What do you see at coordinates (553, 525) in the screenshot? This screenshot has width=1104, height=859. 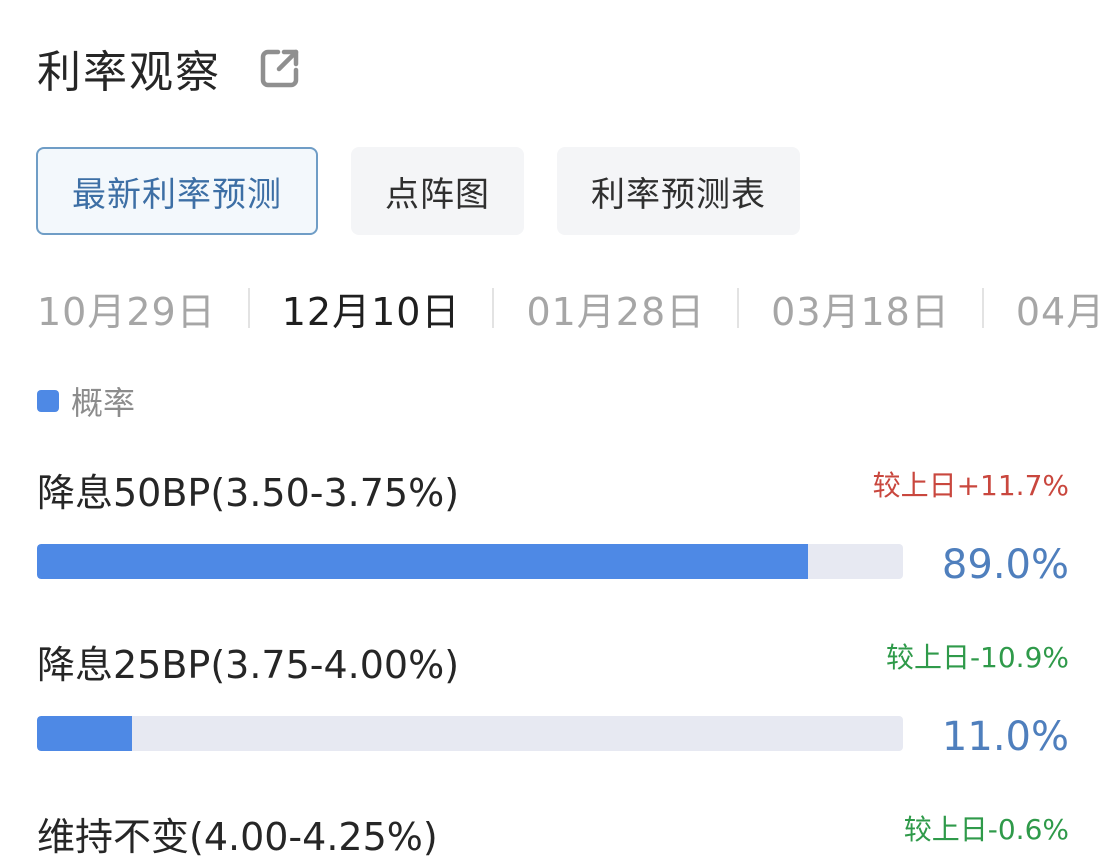 I see `probability-row: 降息50BP(3.50-3.75%) 较上日+11.7% 89.0%` at bounding box center [553, 525].